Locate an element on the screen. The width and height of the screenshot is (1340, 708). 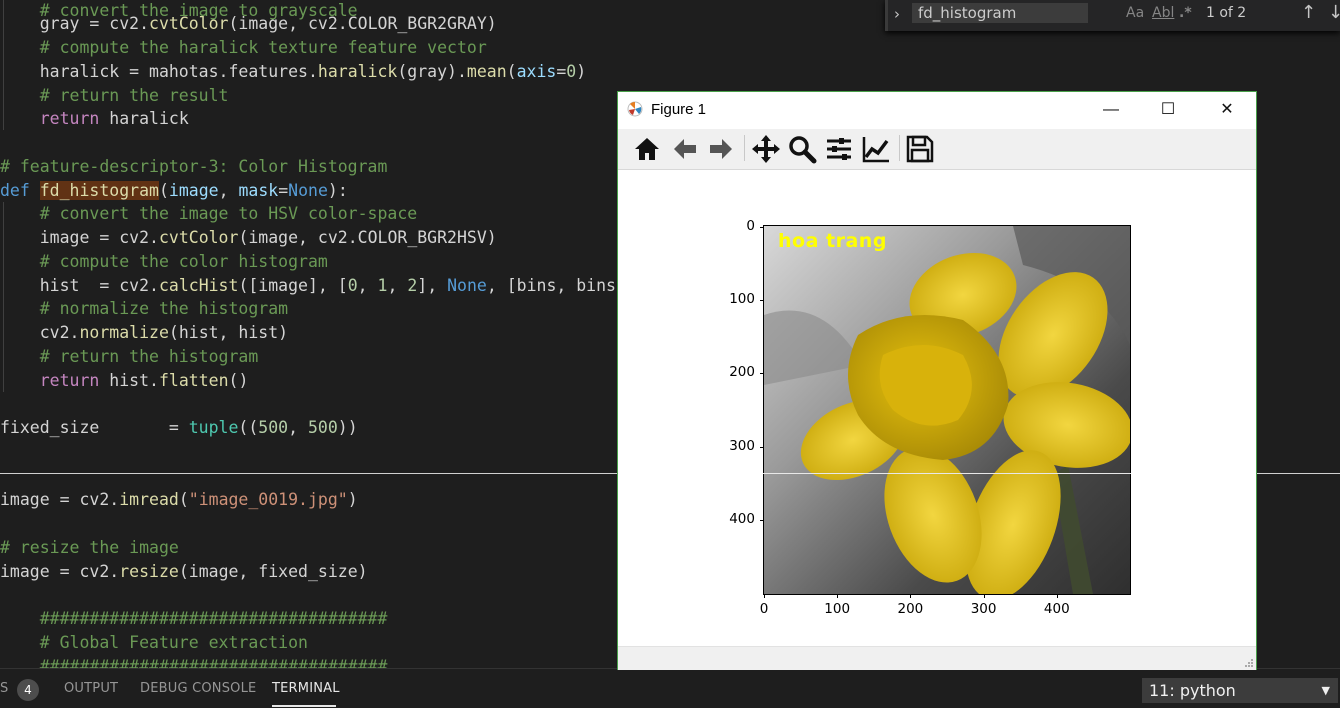
code-line: # feature-descriptor-3: Color Histogram is located at coordinates (193, 167).